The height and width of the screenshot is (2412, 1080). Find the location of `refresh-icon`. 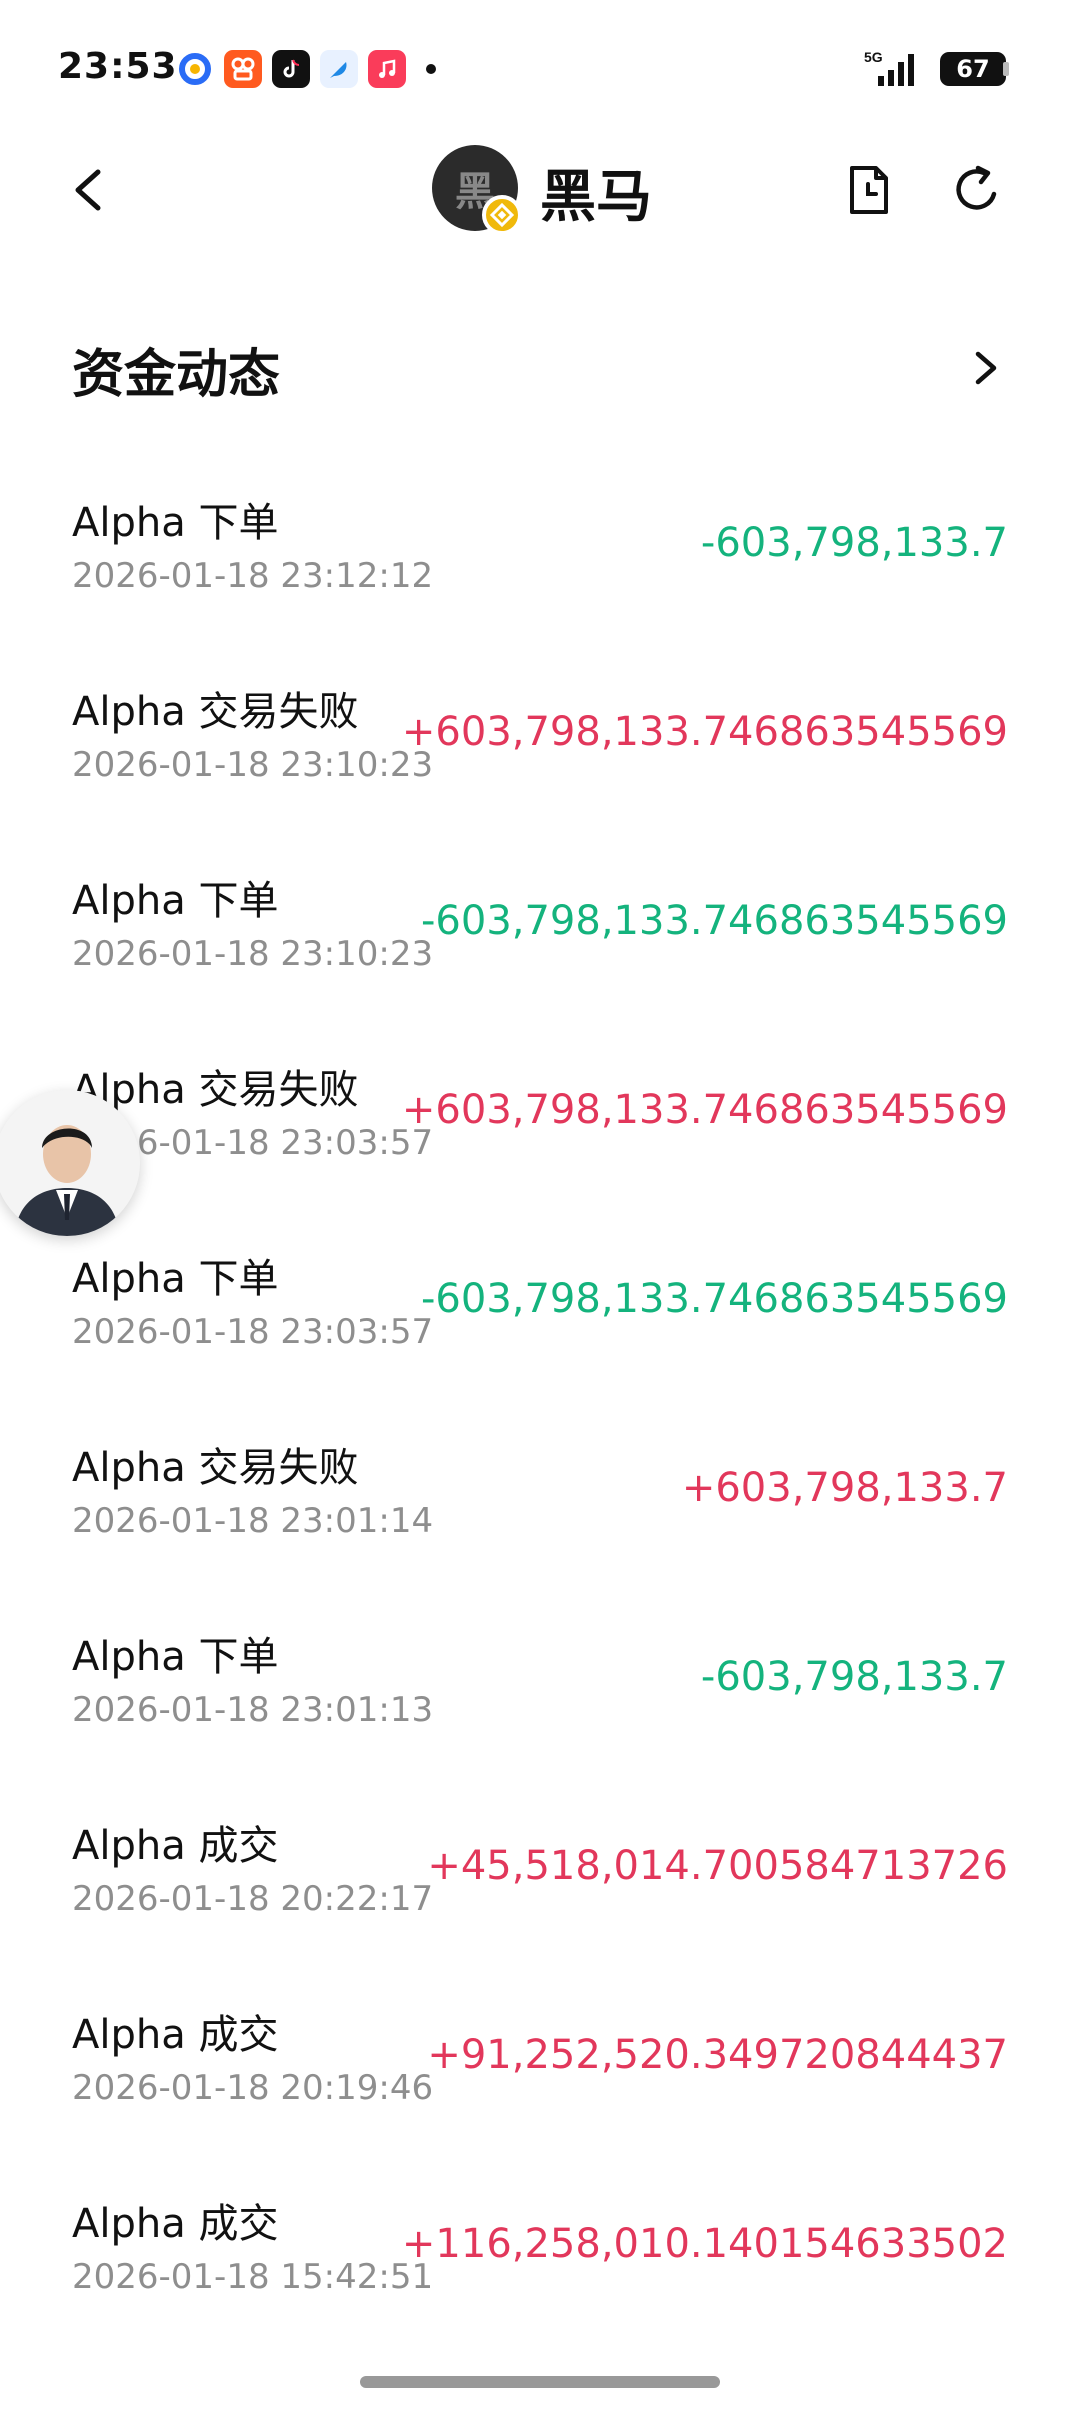

refresh-icon is located at coordinates (976, 187).